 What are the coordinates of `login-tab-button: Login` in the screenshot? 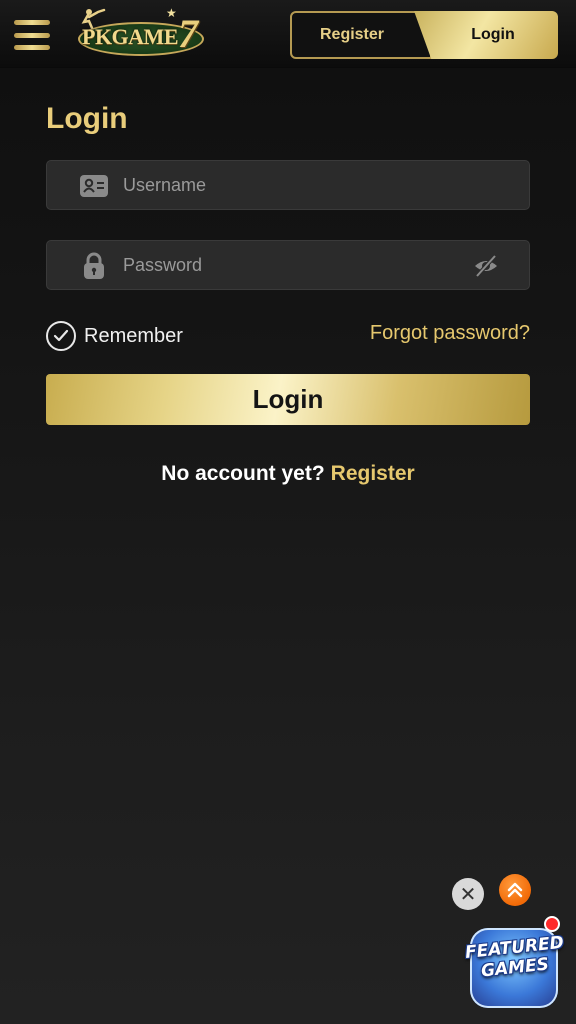 It's located at (486, 35).